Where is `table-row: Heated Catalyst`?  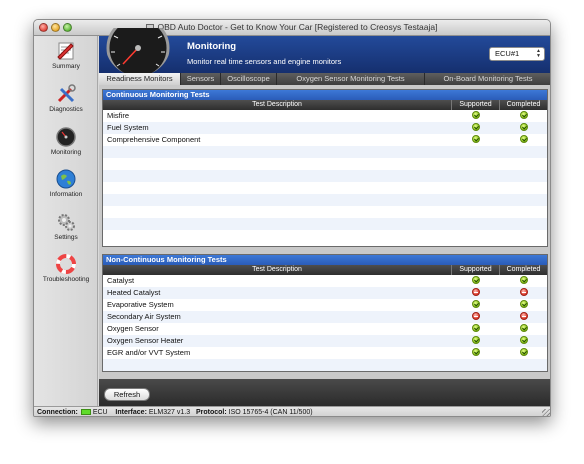 table-row: Heated Catalyst is located at coordinates (325, 293).